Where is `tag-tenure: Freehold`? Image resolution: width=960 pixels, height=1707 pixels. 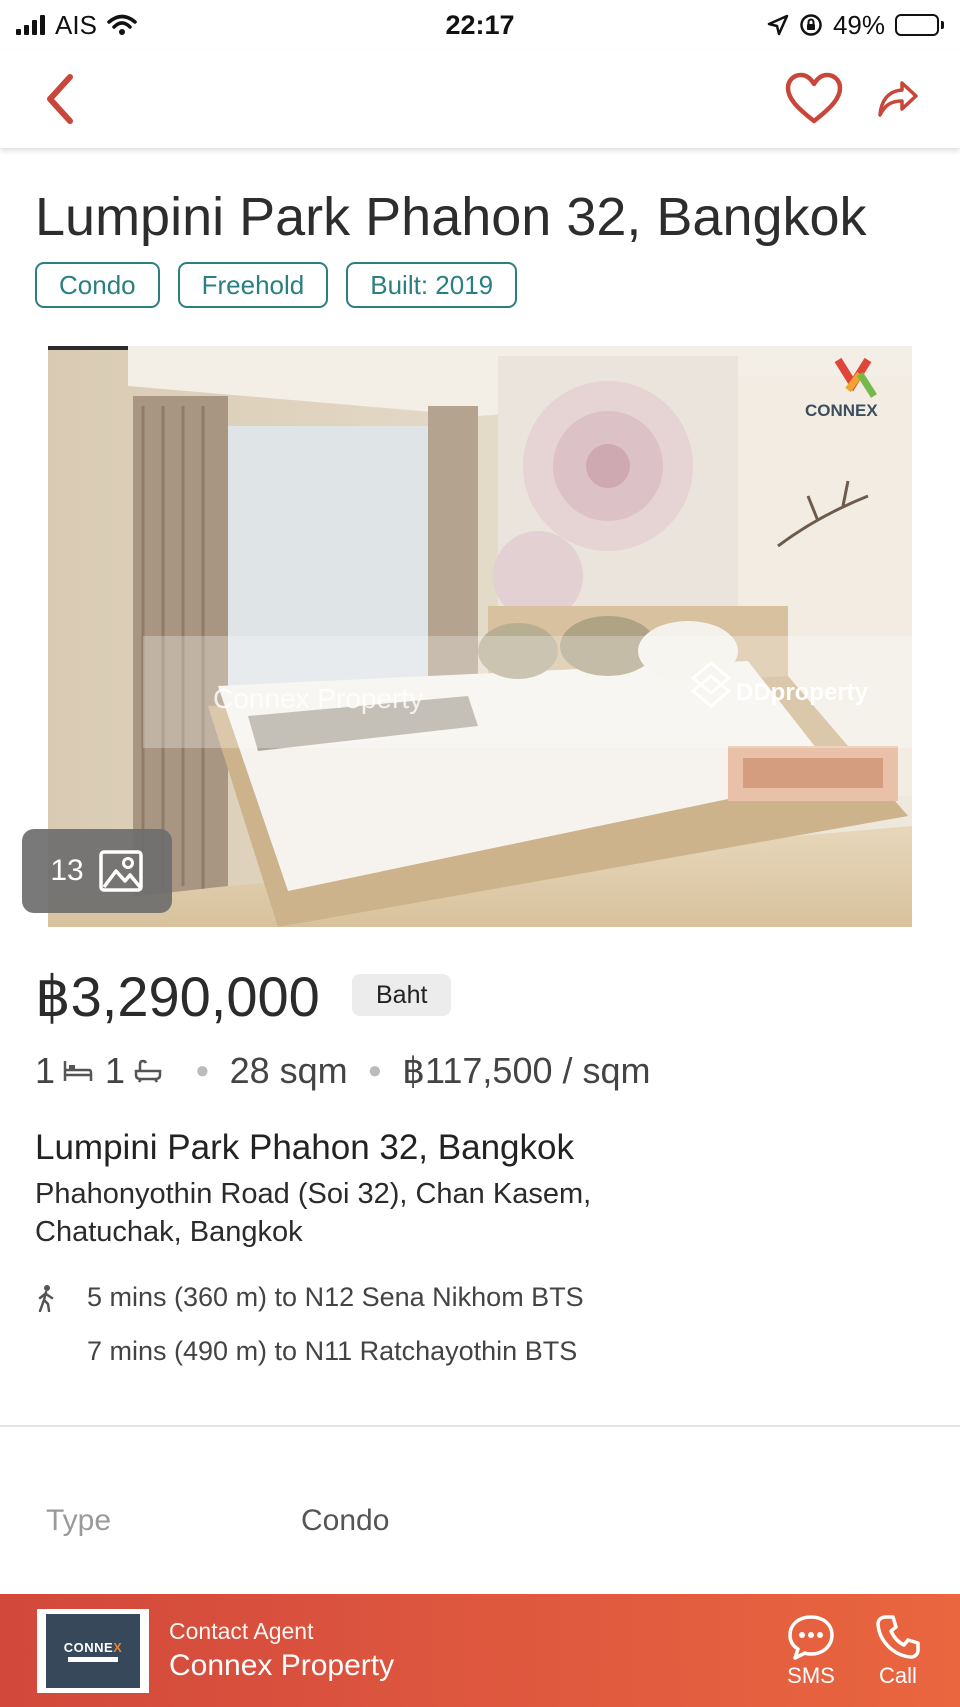 tag-tenure: Freehold is located at coordinates (253, 285).